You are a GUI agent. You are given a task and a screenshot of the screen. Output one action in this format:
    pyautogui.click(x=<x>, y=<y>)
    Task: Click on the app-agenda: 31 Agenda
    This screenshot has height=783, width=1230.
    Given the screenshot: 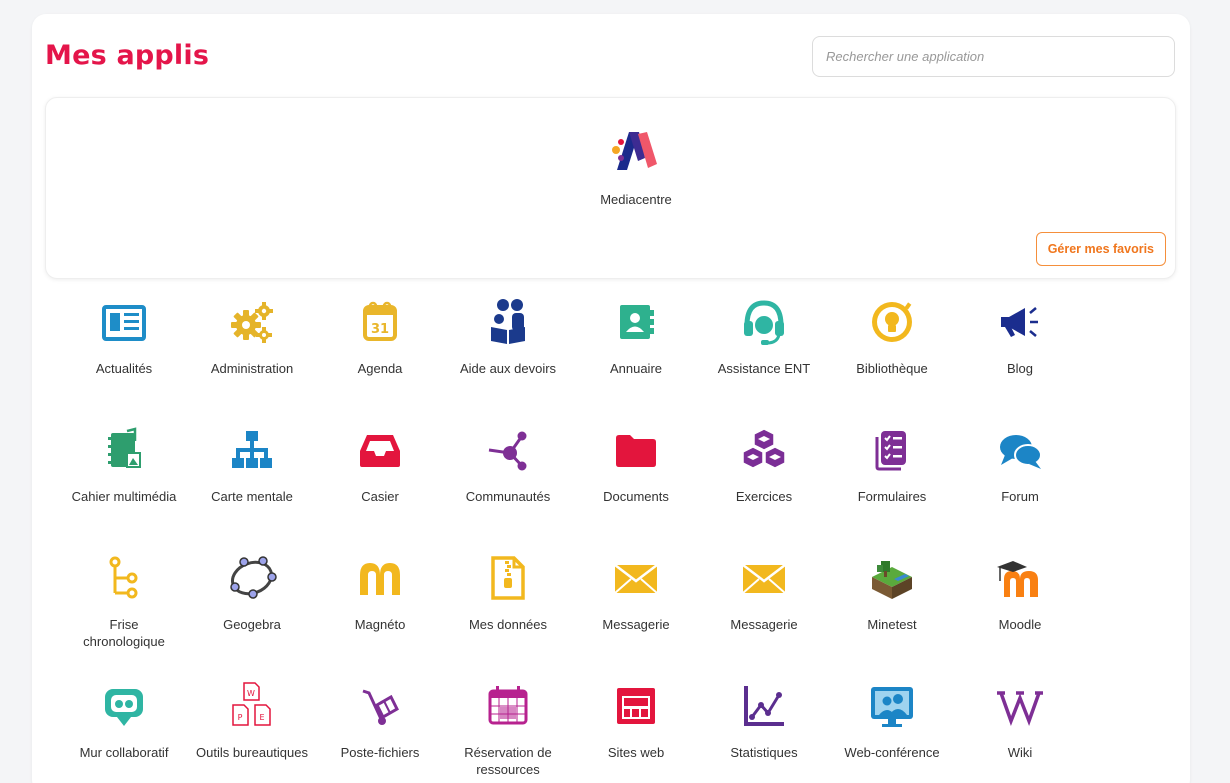 What is the action you would take?
    pyautogui.click(x=380, y=361)
    